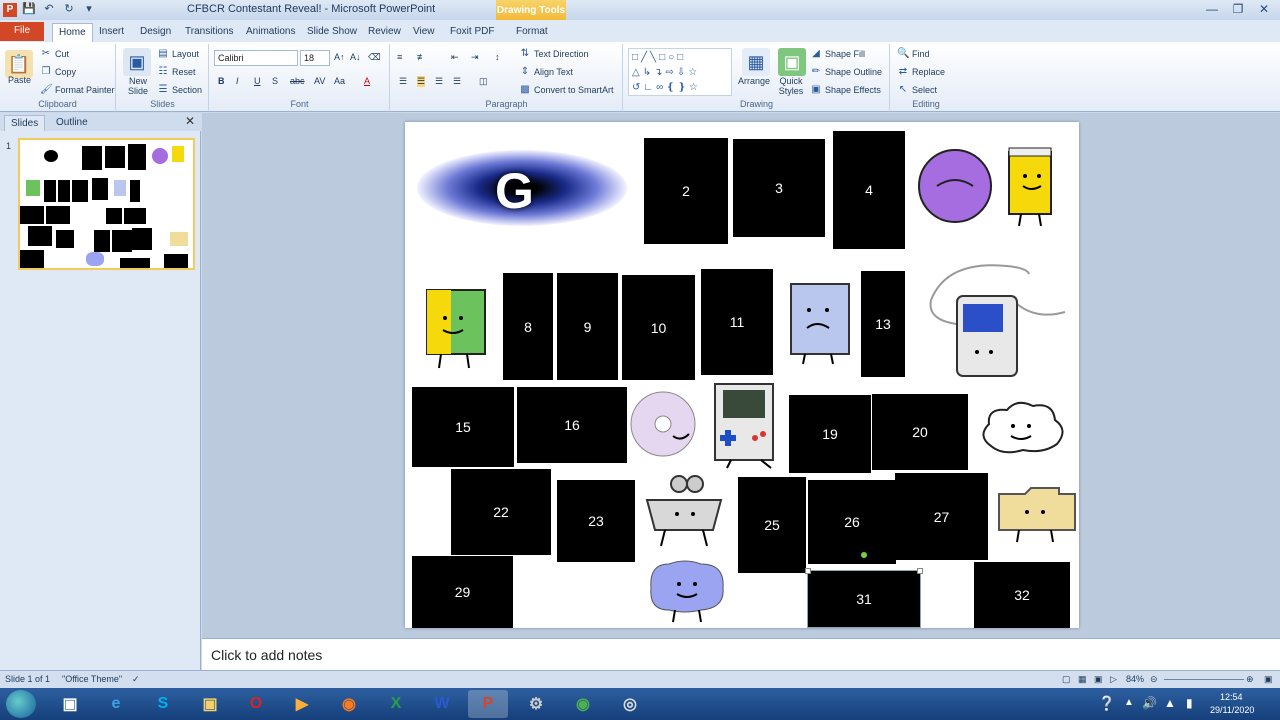  What do you see at coordinates (399, 57) in the screenshot?
I see `bullets-icon: ≡` at bounding box center [399, 57].